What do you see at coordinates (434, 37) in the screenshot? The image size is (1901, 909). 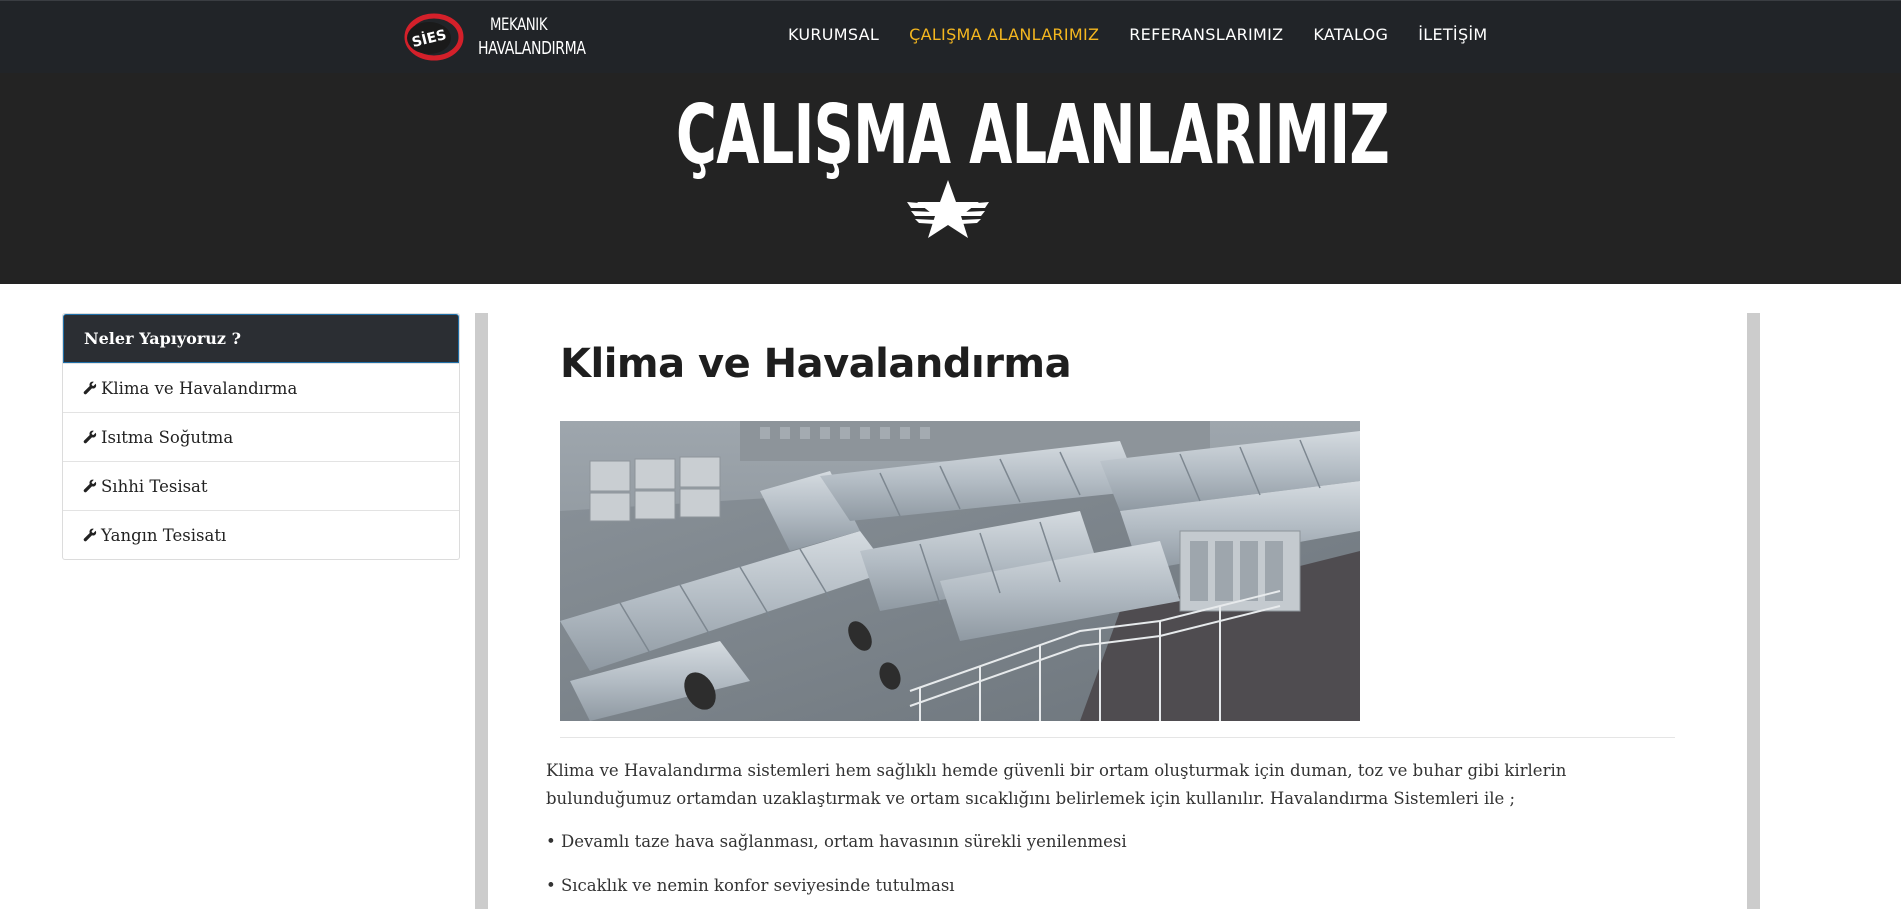 I see `sies-logo: SİES` at bounding box center [434, 37].